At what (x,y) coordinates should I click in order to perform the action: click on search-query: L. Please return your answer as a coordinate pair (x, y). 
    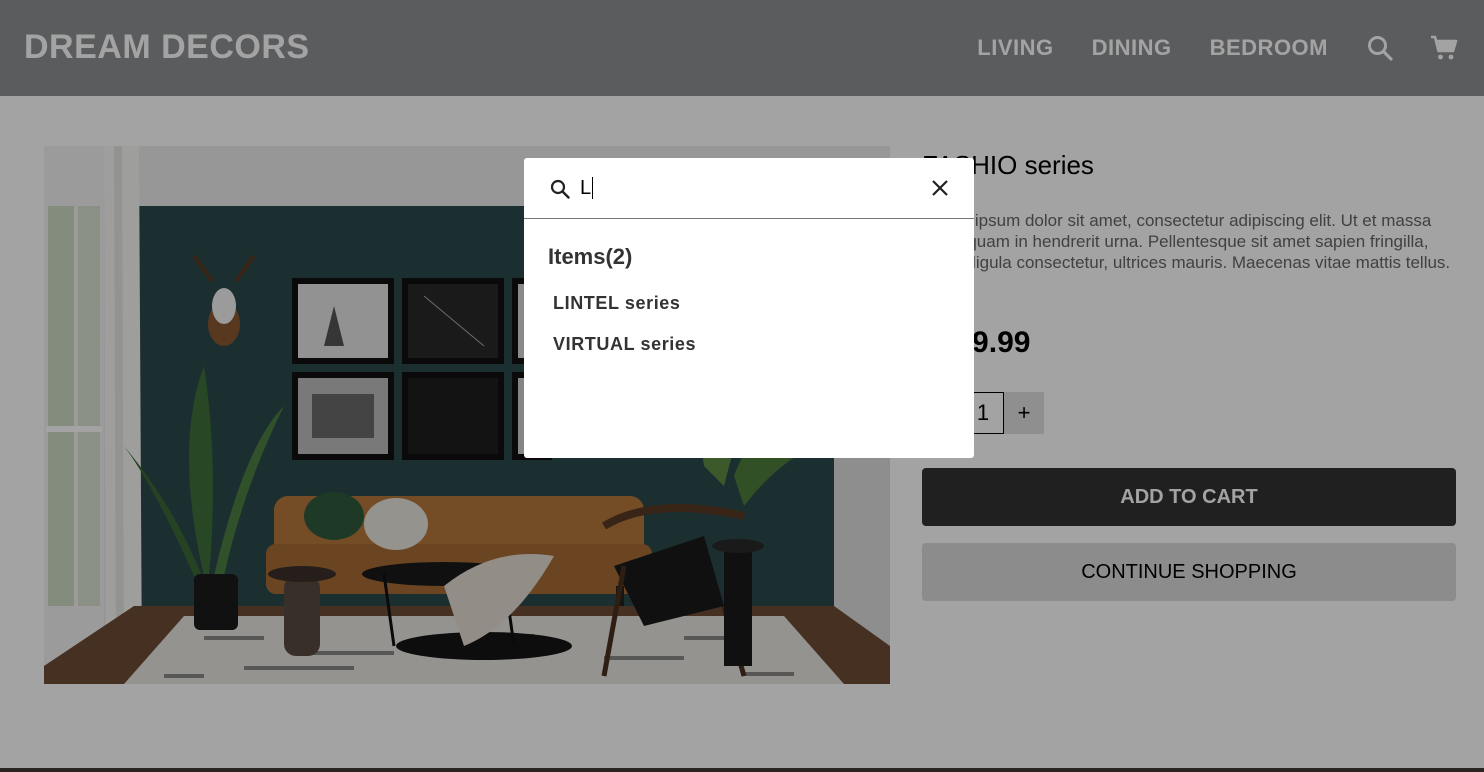
    Looking at the image, I should click on (586, 187).